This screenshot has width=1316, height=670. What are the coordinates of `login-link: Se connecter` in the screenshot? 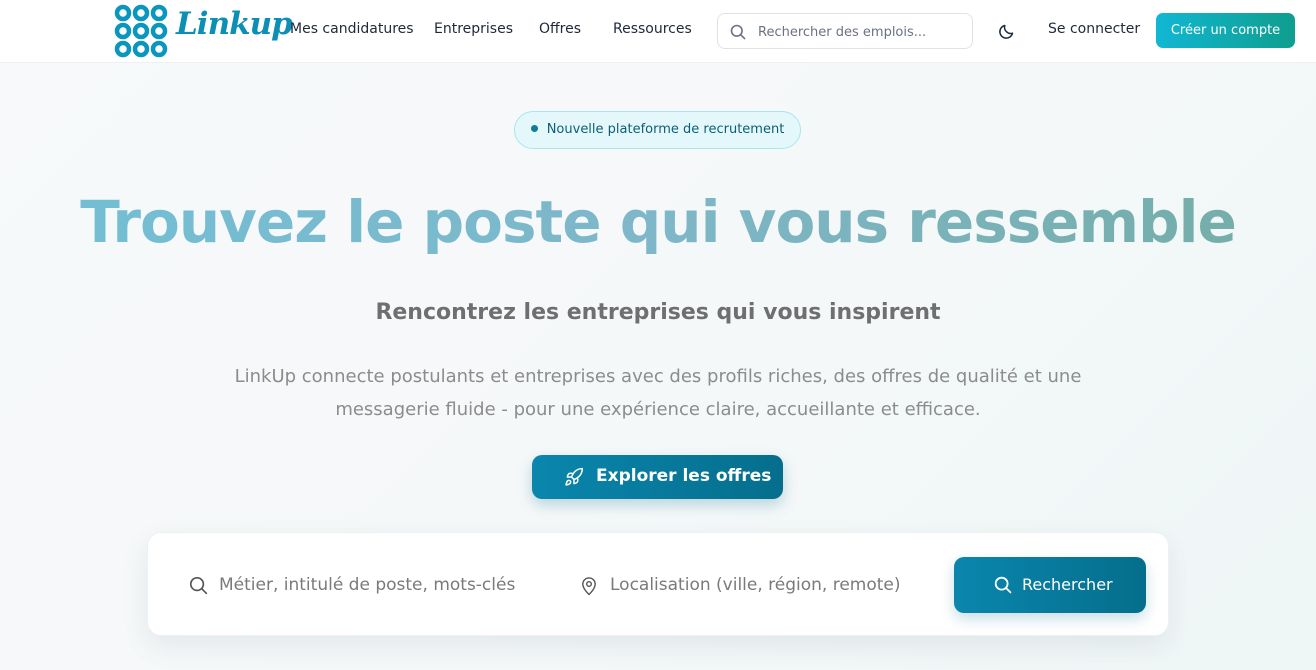 It's located at (1094, 29).